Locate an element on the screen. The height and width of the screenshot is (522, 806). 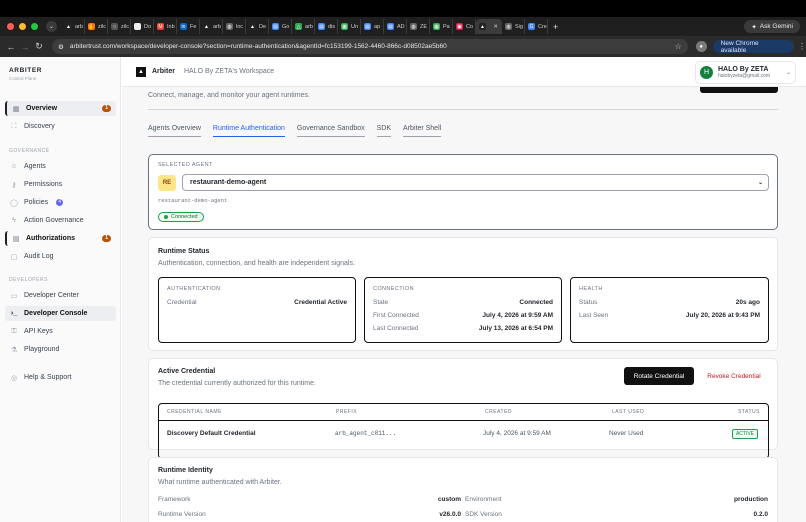
authentication-title: AUTHENTICATION is located at coordinates (194, 289).